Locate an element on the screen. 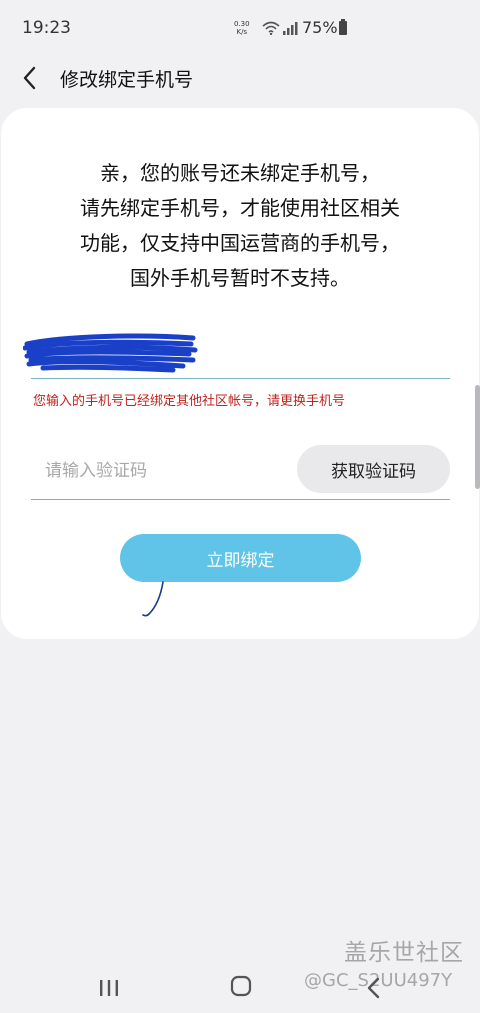  page-title: 修改绑定手机号 is located at coordinates (127, 80).